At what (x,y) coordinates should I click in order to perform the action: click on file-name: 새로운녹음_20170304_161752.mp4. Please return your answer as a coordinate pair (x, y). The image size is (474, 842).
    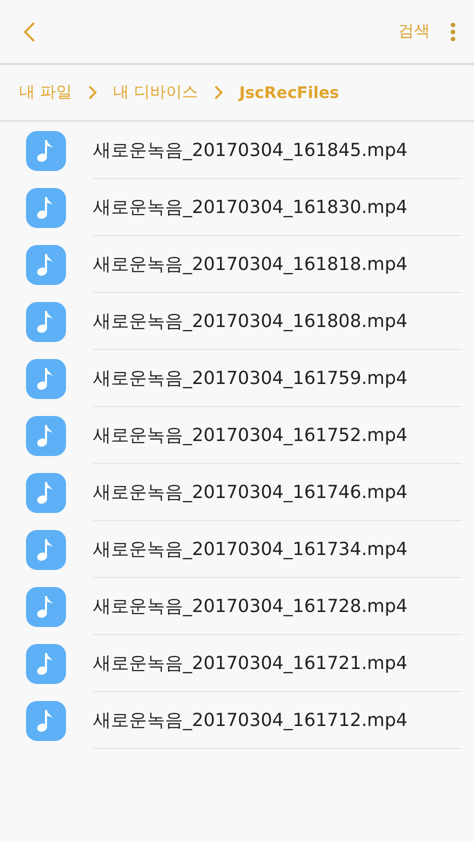
    Looking at the image, I should click on (250, 435).